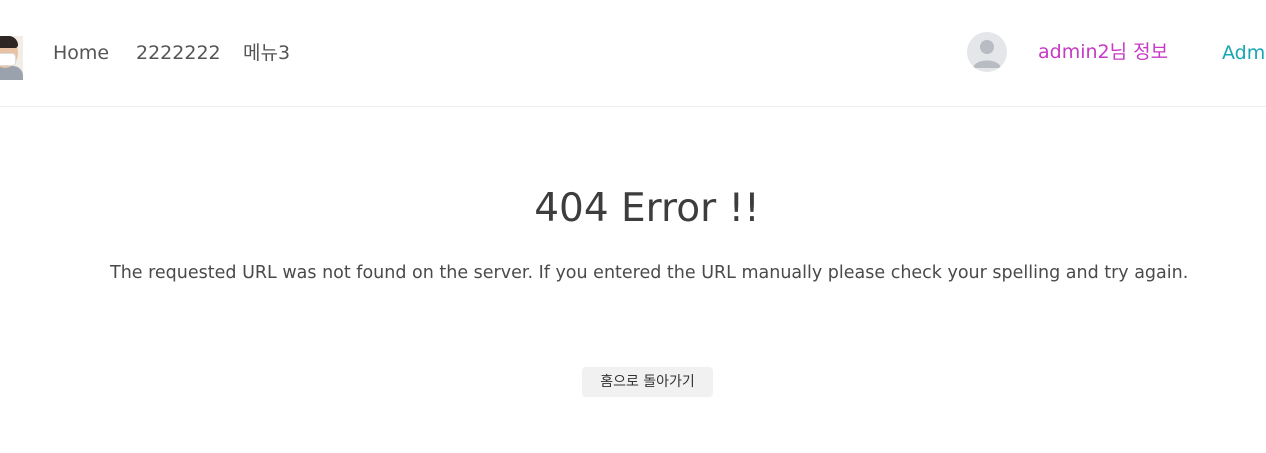 This screenshot has width=1266, height=453. I want to click on logo-mask-shape, so click(8, 59).